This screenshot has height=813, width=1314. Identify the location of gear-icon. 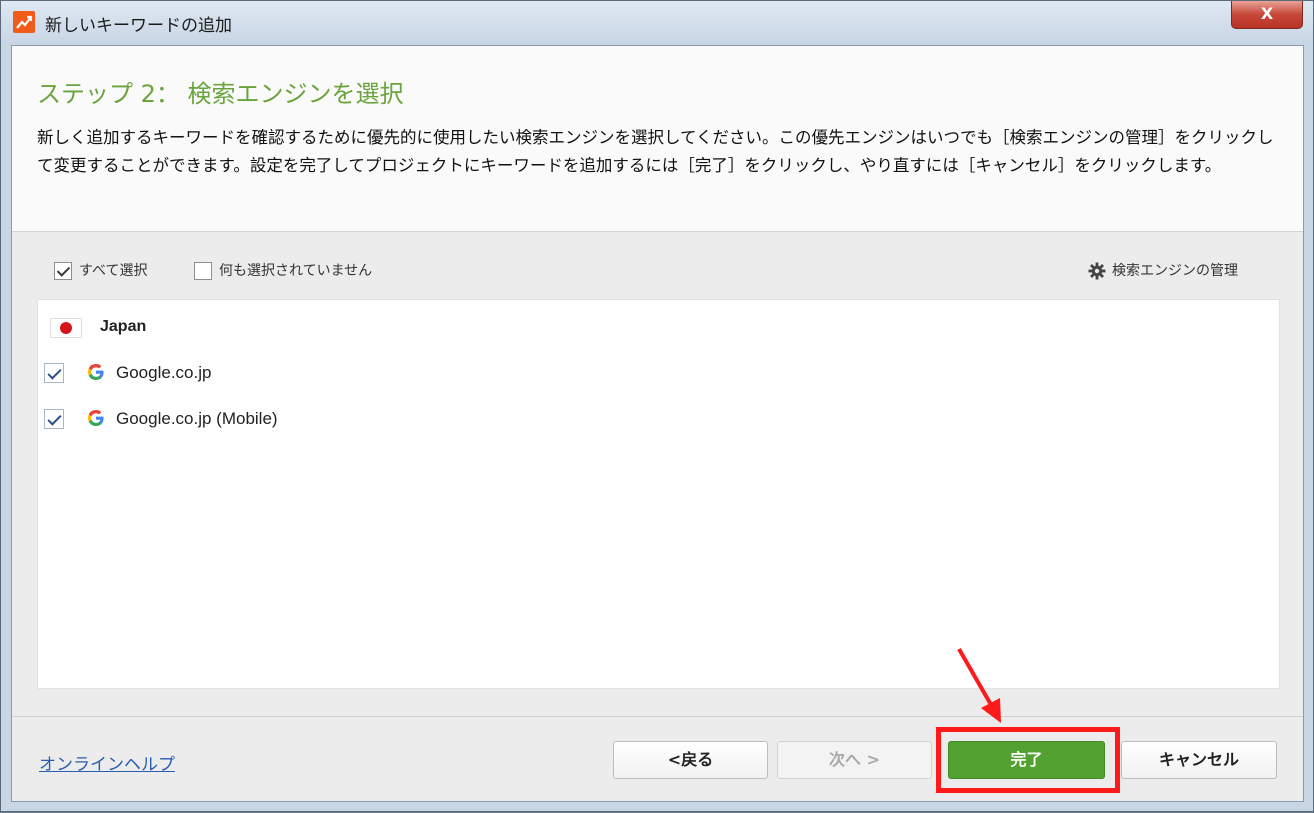
(1097, 271).